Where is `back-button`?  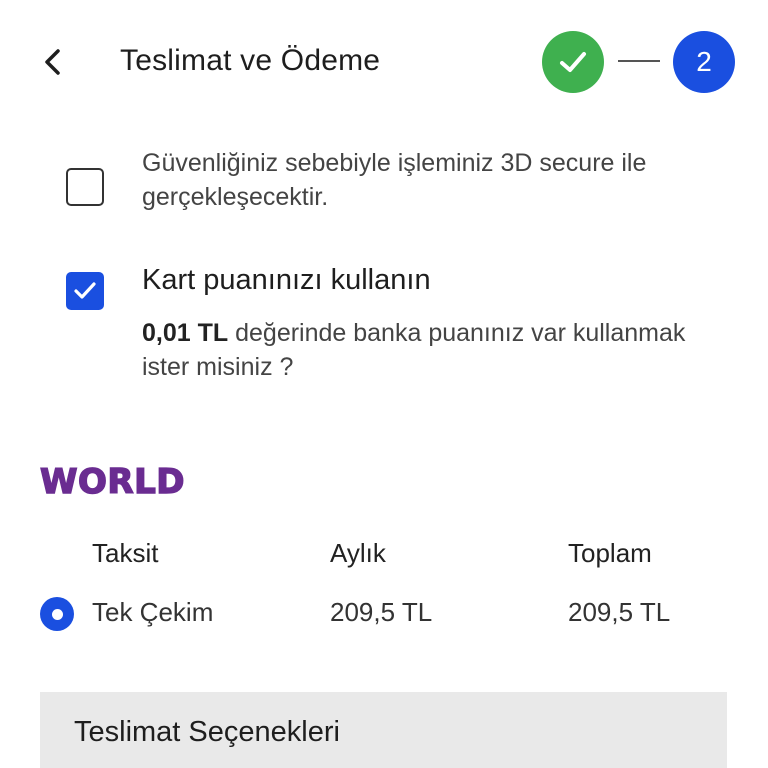
back-button is located at coordinates (54, 62).